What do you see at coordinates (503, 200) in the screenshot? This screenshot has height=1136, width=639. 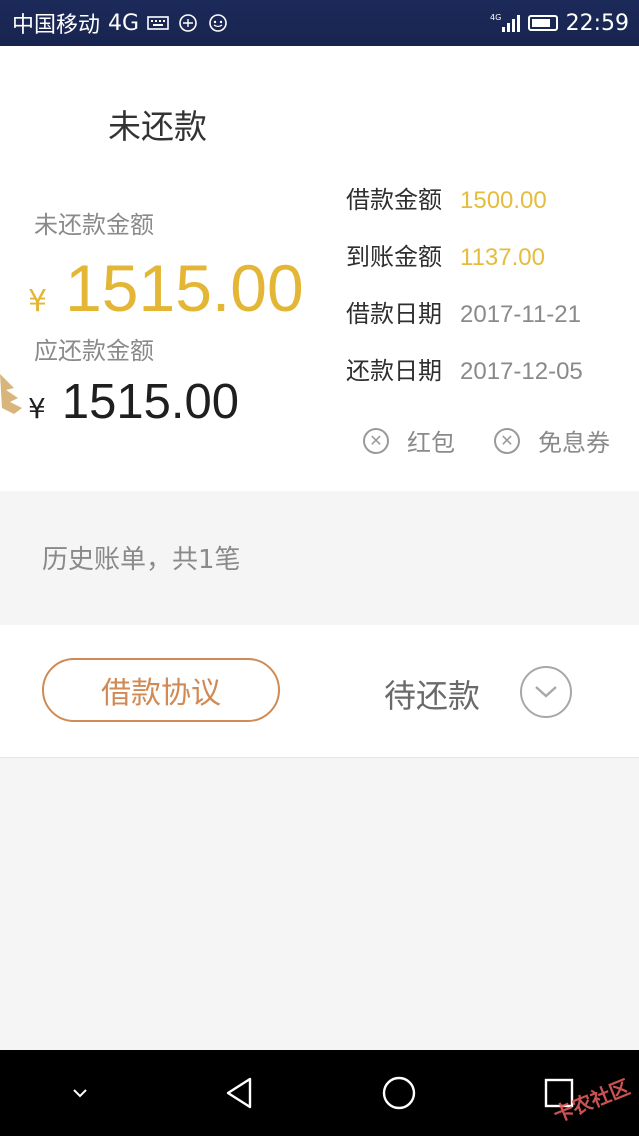 I see `detail-value: 1500.00` at bounding box center [503, 200].